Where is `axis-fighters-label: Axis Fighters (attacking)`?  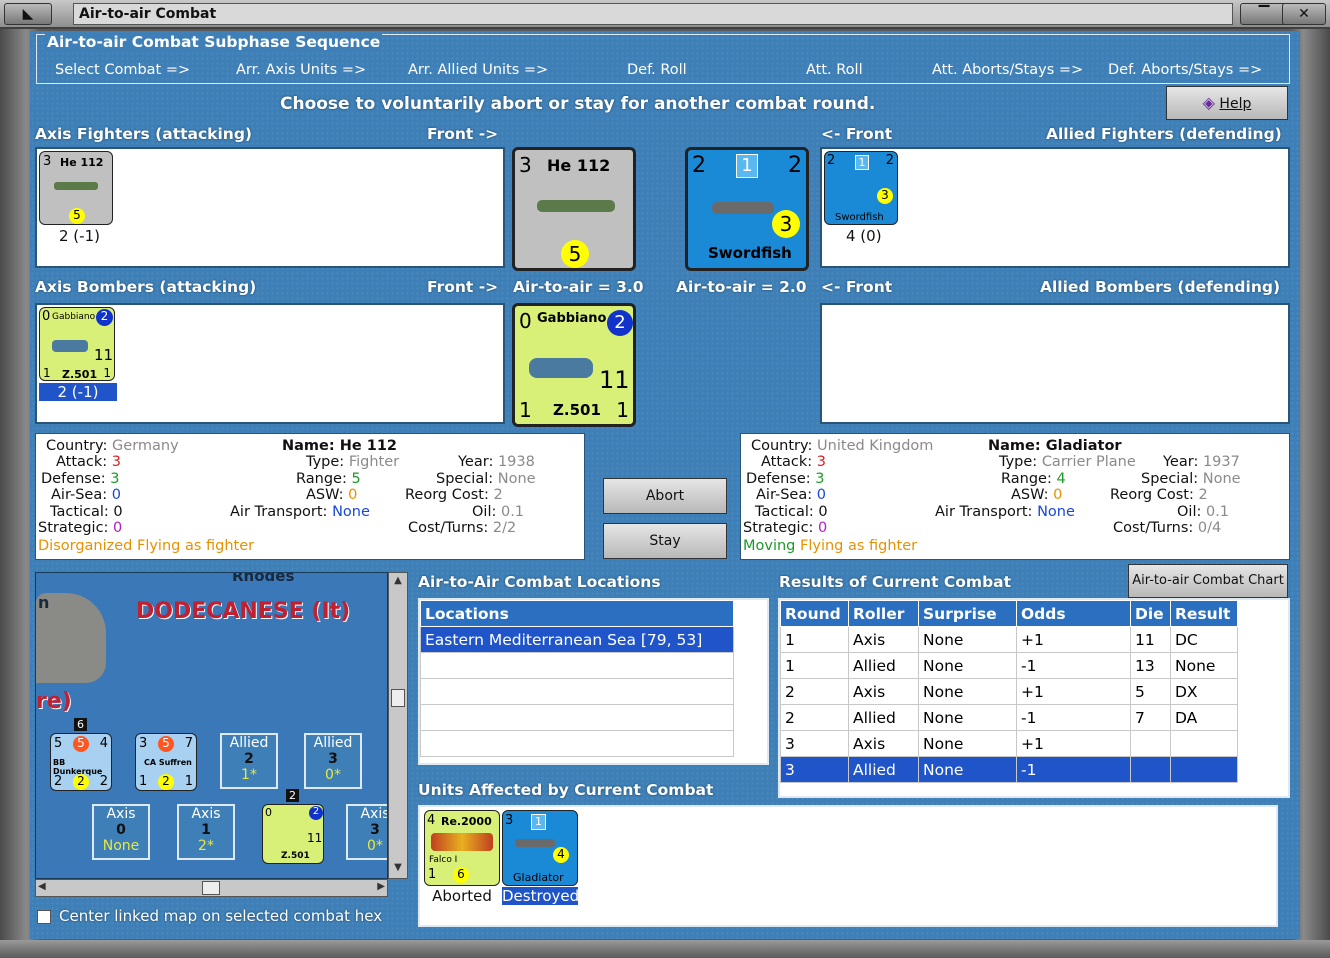 axis-fighters-label: Axis Fighters (attacking) is located at coordinates (143, 134).